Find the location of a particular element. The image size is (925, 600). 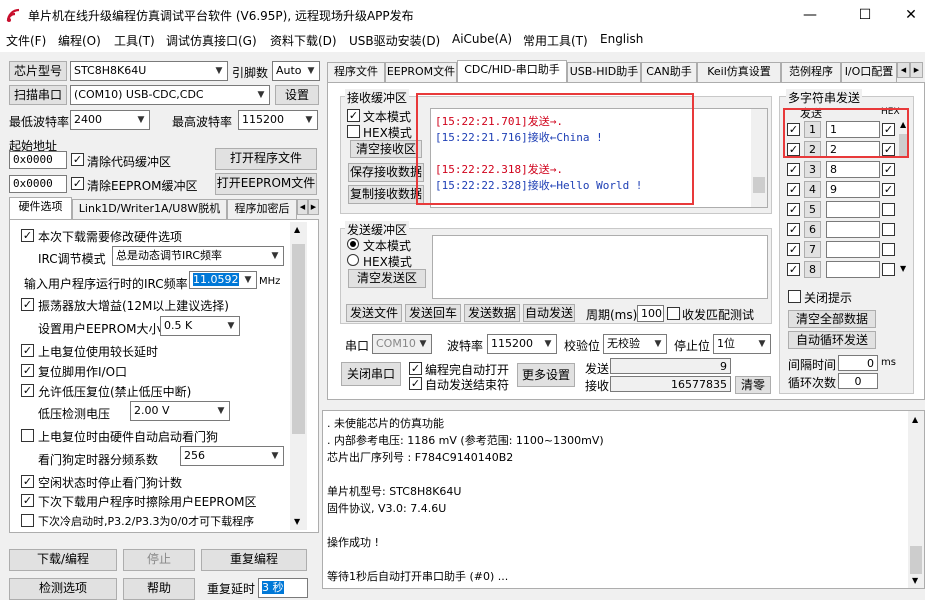

clear-send-button: 清空发送区 is located at coordinates (387, 278).